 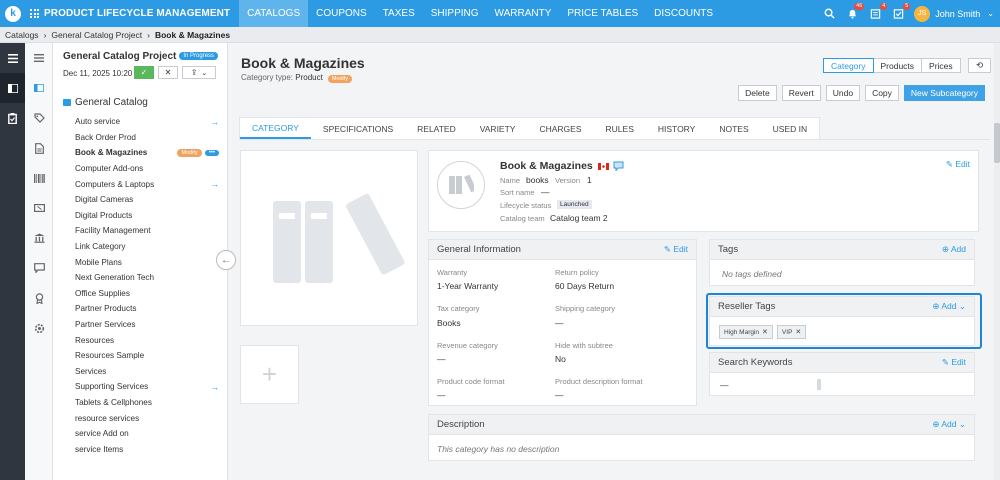 I want to click on breadcrumb-project: General Catalog Project, so click(x=96, y=35).